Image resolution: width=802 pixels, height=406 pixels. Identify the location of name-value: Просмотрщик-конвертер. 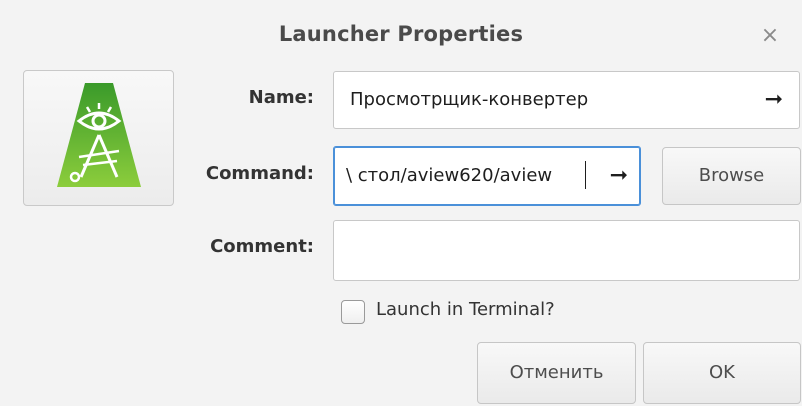
(469, 99).